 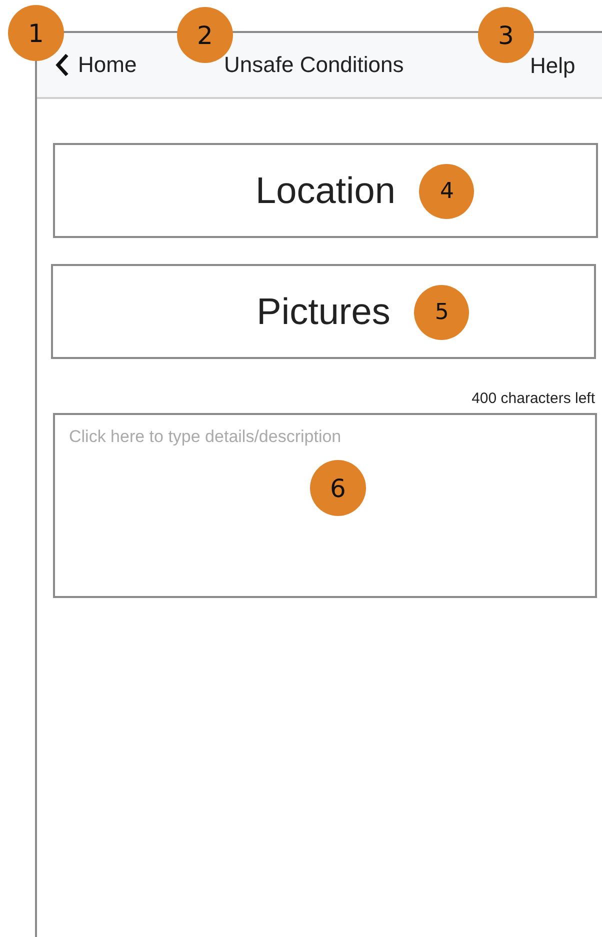 What do you see at coordinates (446, 191) in the screenshot?
I see `callout-badge: 4` at bounding box center [446, 191].